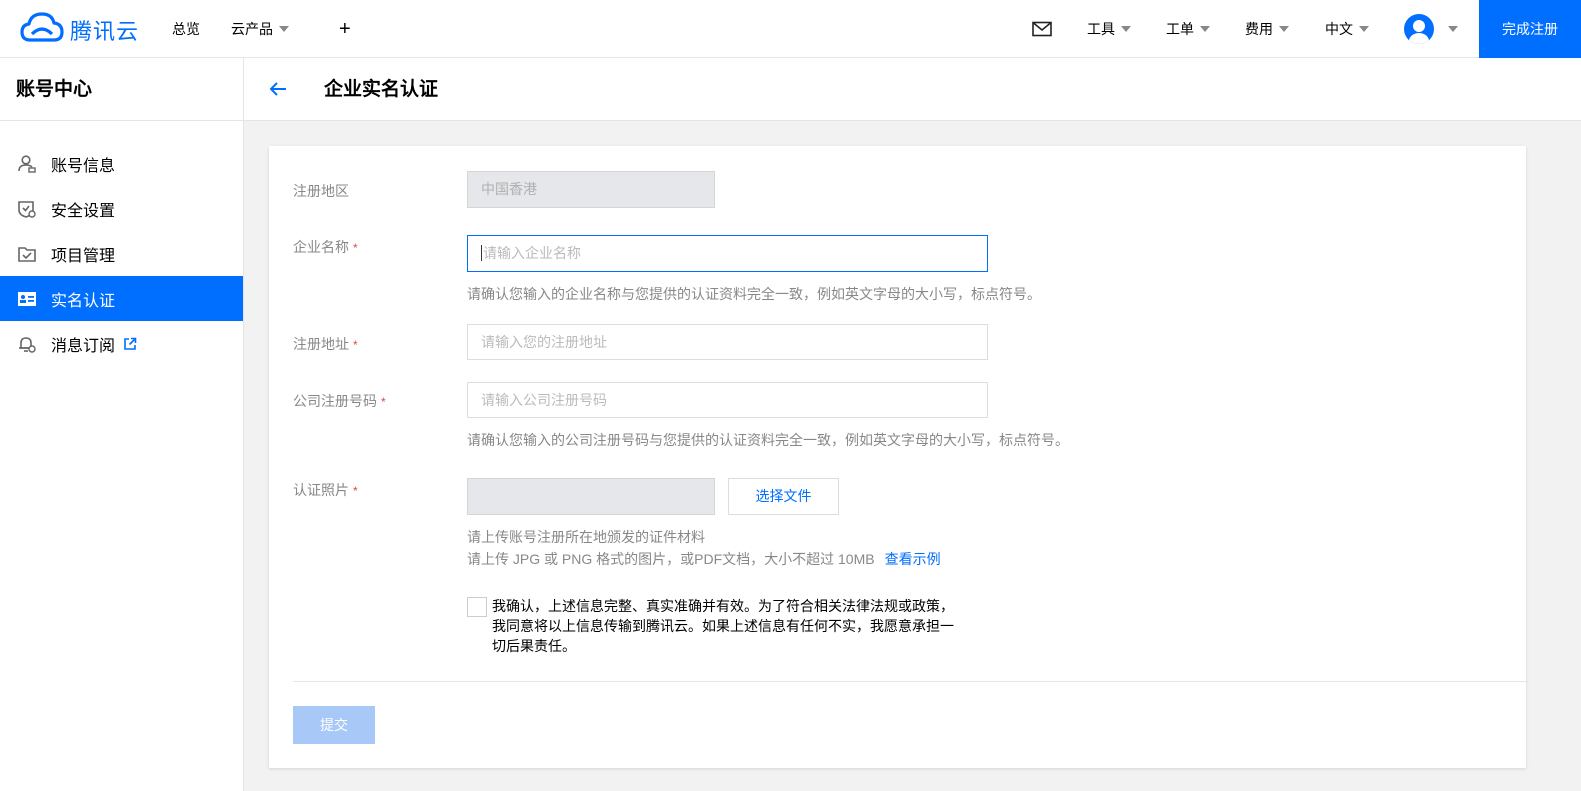  Describe the element at coordinates (27, 209) in the screenshot. I see `shield-icon` at that location.